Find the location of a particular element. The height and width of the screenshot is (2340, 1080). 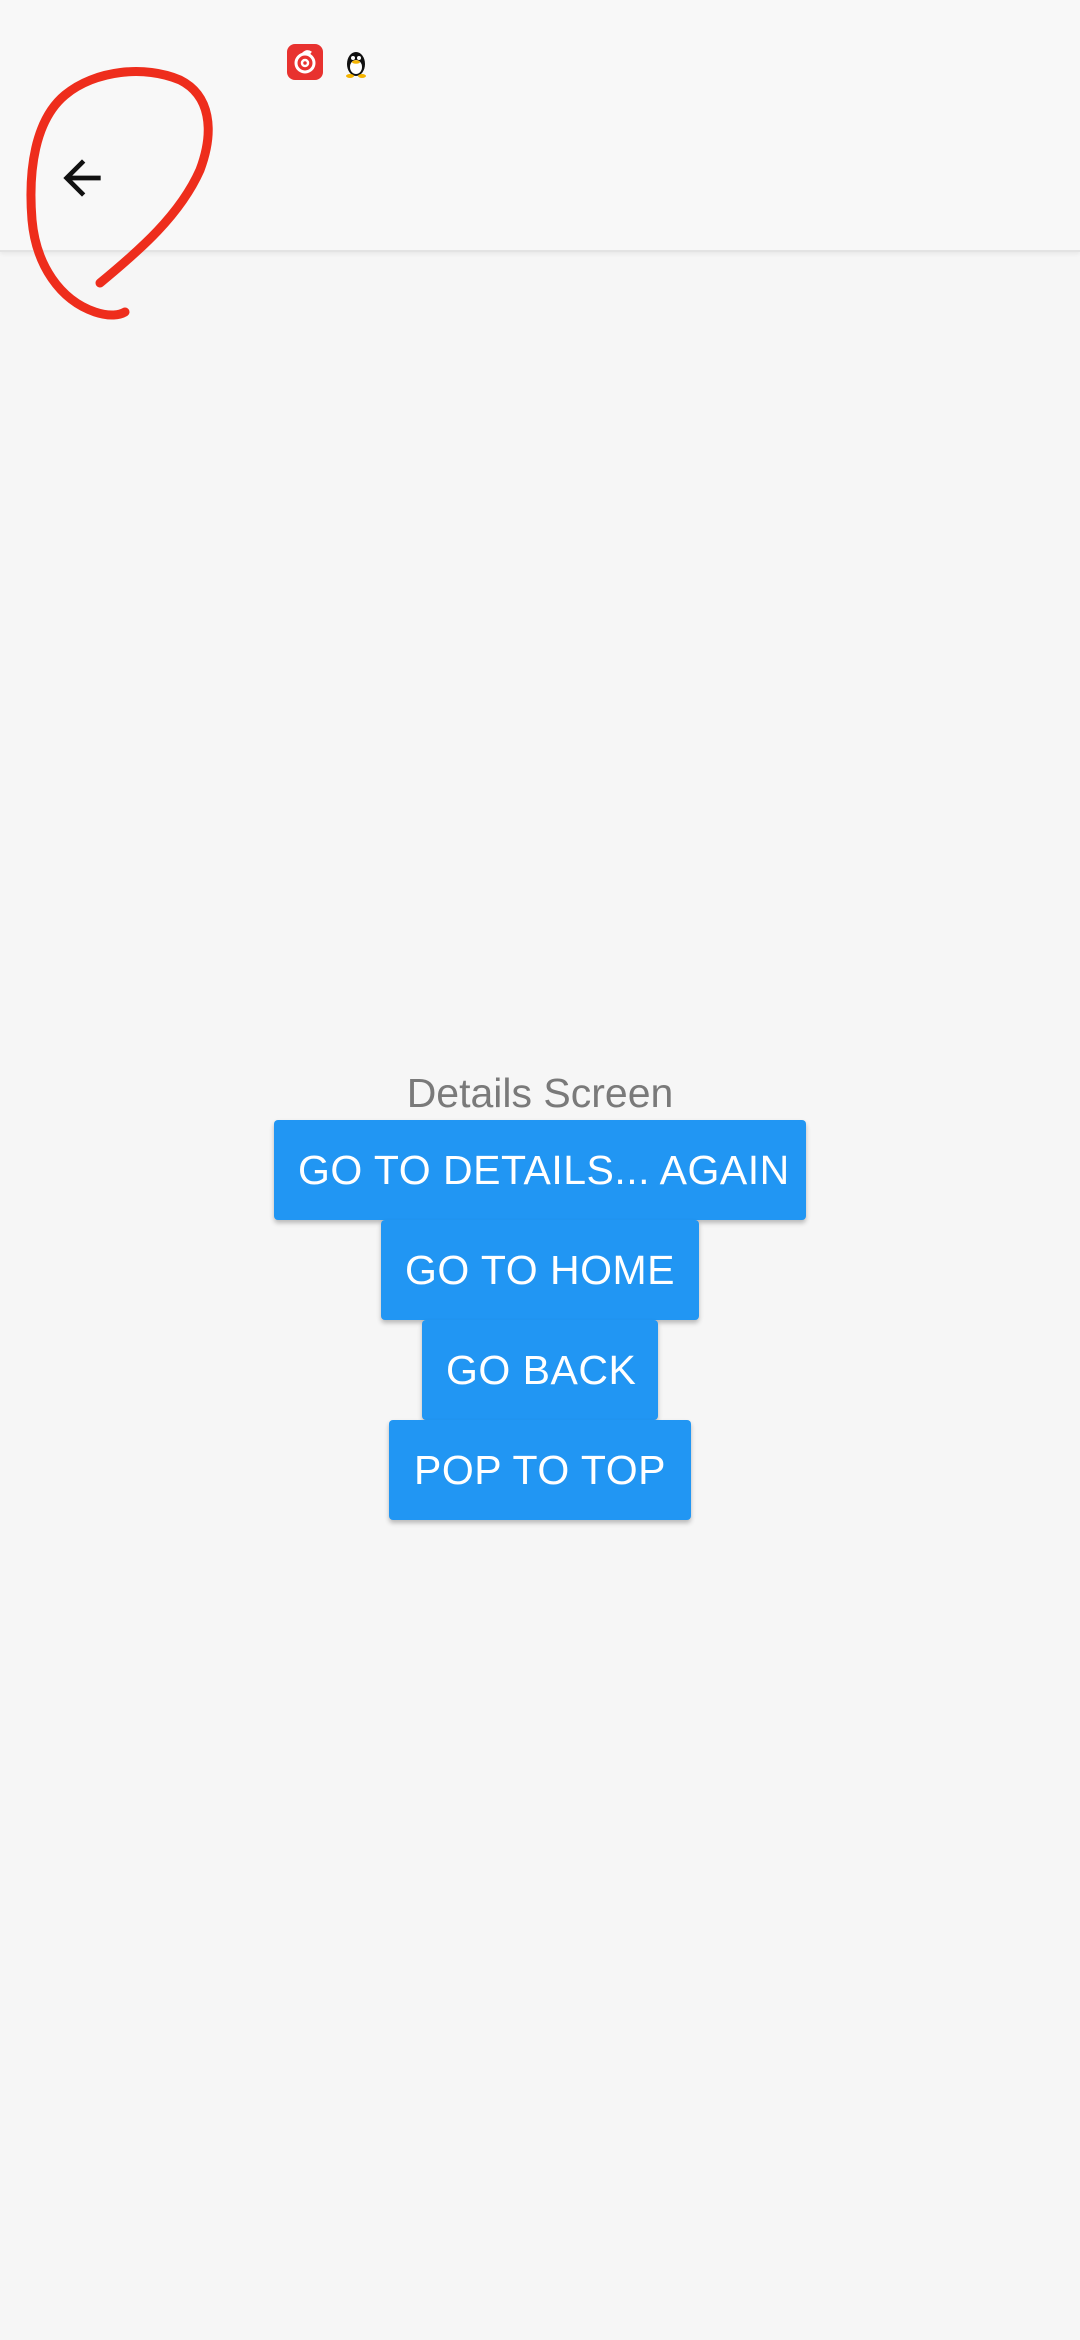

qq-penguin-icon is located at coordinates (356, 62).